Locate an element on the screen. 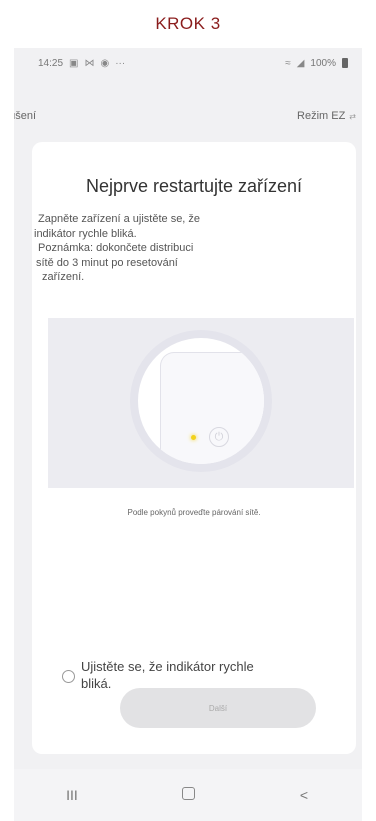 The image size is (376, 821). messenger-icon: ◉ is located at coordinates (105, 63).